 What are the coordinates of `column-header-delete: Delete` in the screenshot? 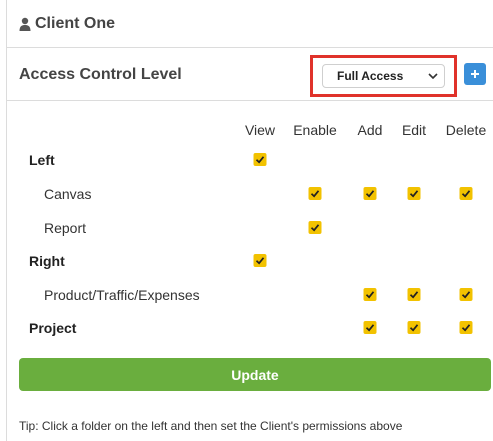 It's located at (466, 130).